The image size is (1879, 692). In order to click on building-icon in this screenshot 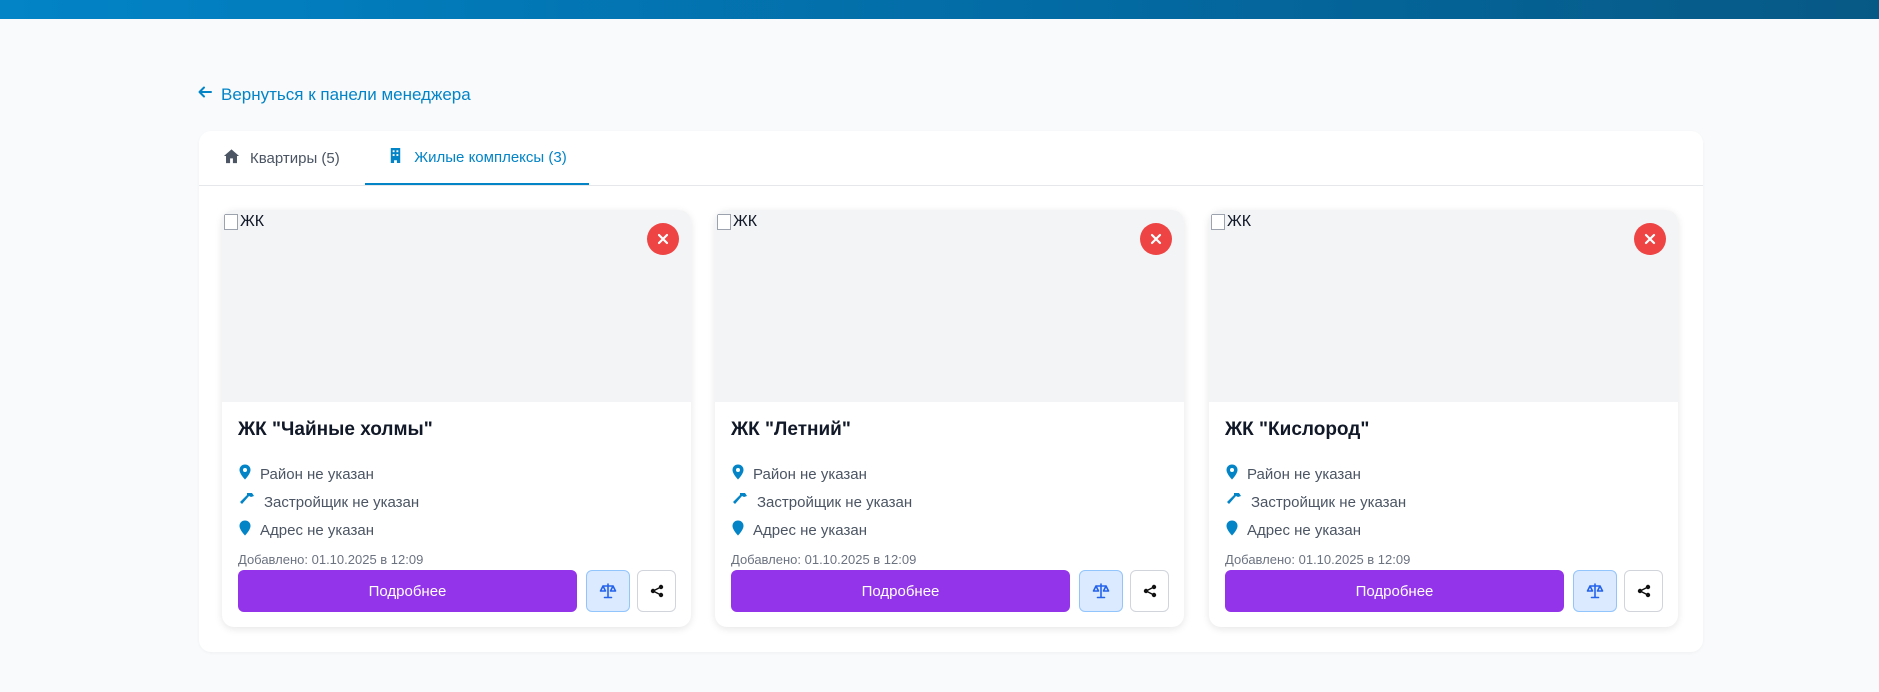, I will do `click(395, 157)`.